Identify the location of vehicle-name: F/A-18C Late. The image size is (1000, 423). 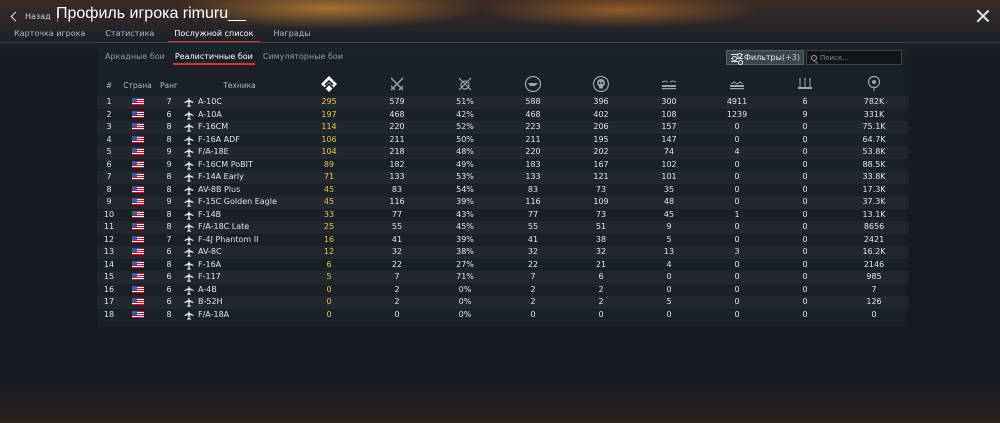
(224, 226).